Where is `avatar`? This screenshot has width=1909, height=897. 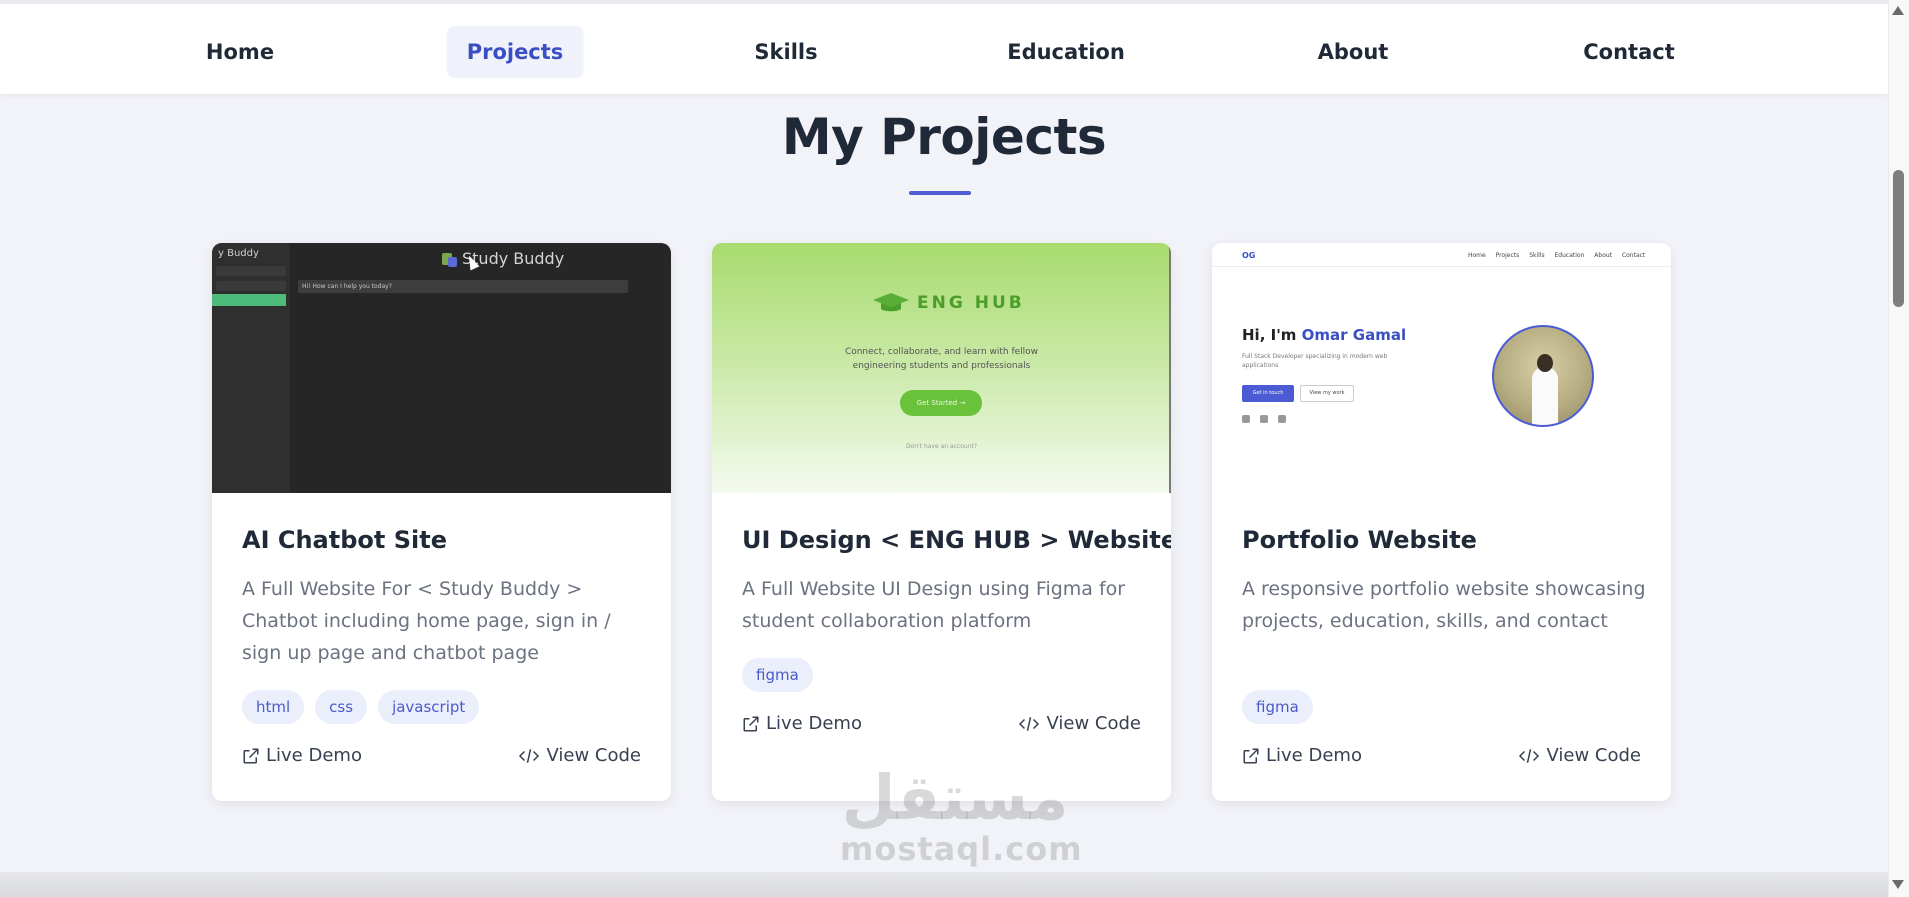
avatar is located at coordinates (1543, 376).